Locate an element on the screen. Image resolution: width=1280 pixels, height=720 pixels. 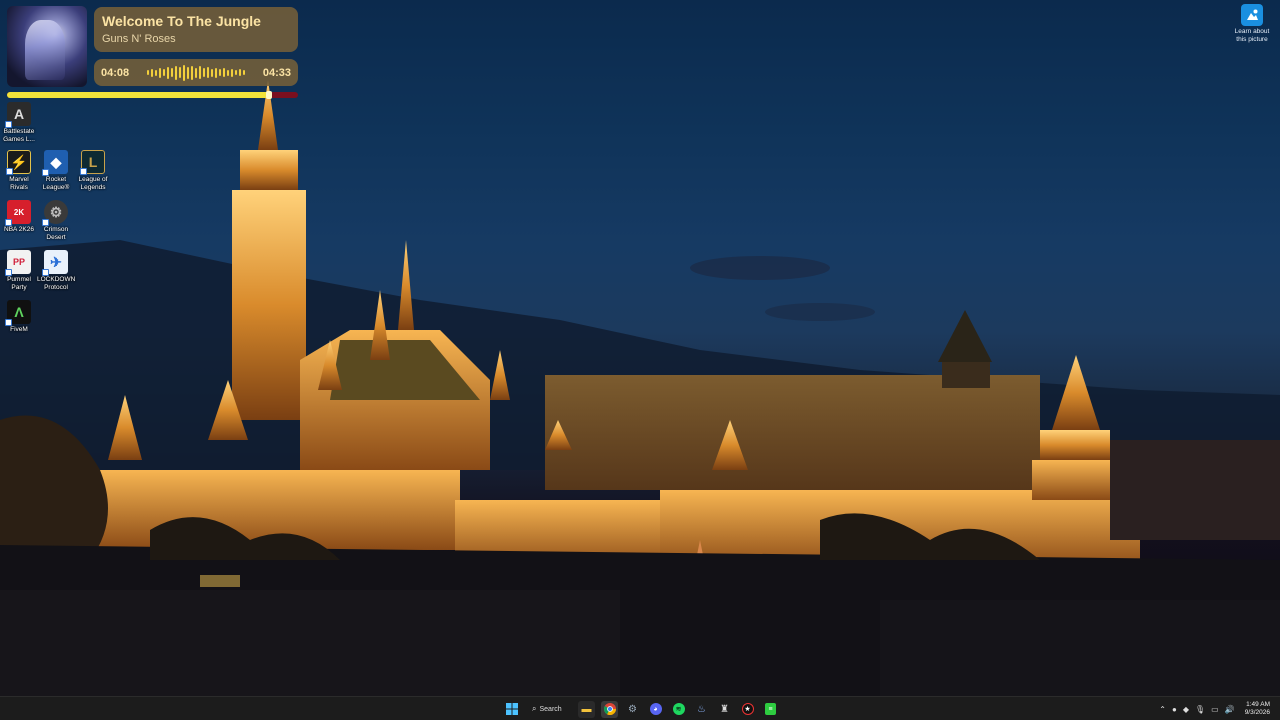
desktop-icon-marvel-rivals: ⚡ Marvel Rivals is located at coordinates (19, 171).